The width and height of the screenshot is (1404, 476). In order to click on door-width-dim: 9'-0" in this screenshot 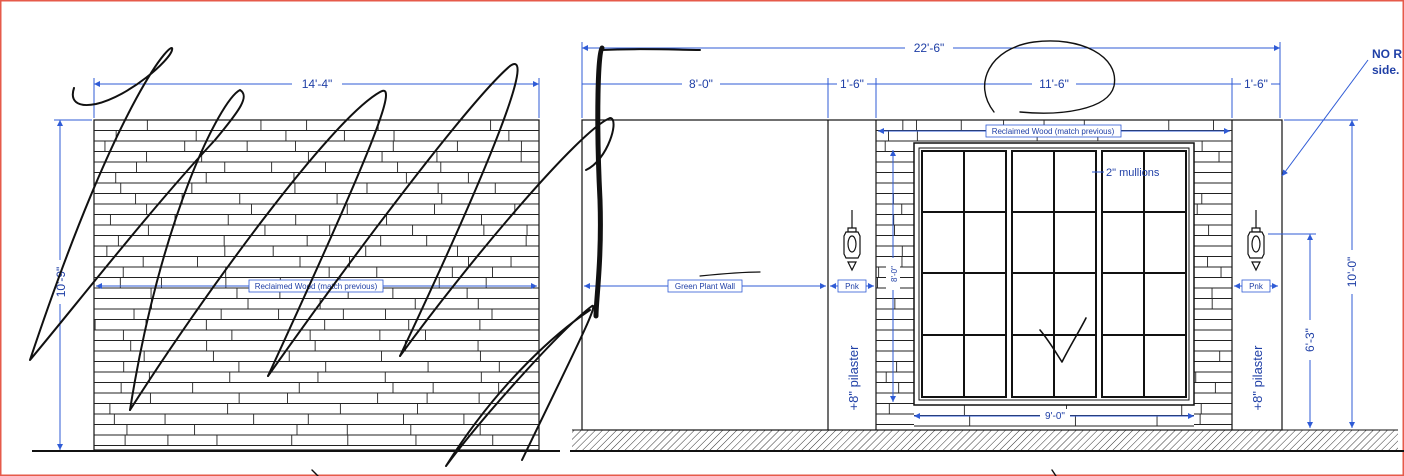, I will do `click(1055, 416)`.